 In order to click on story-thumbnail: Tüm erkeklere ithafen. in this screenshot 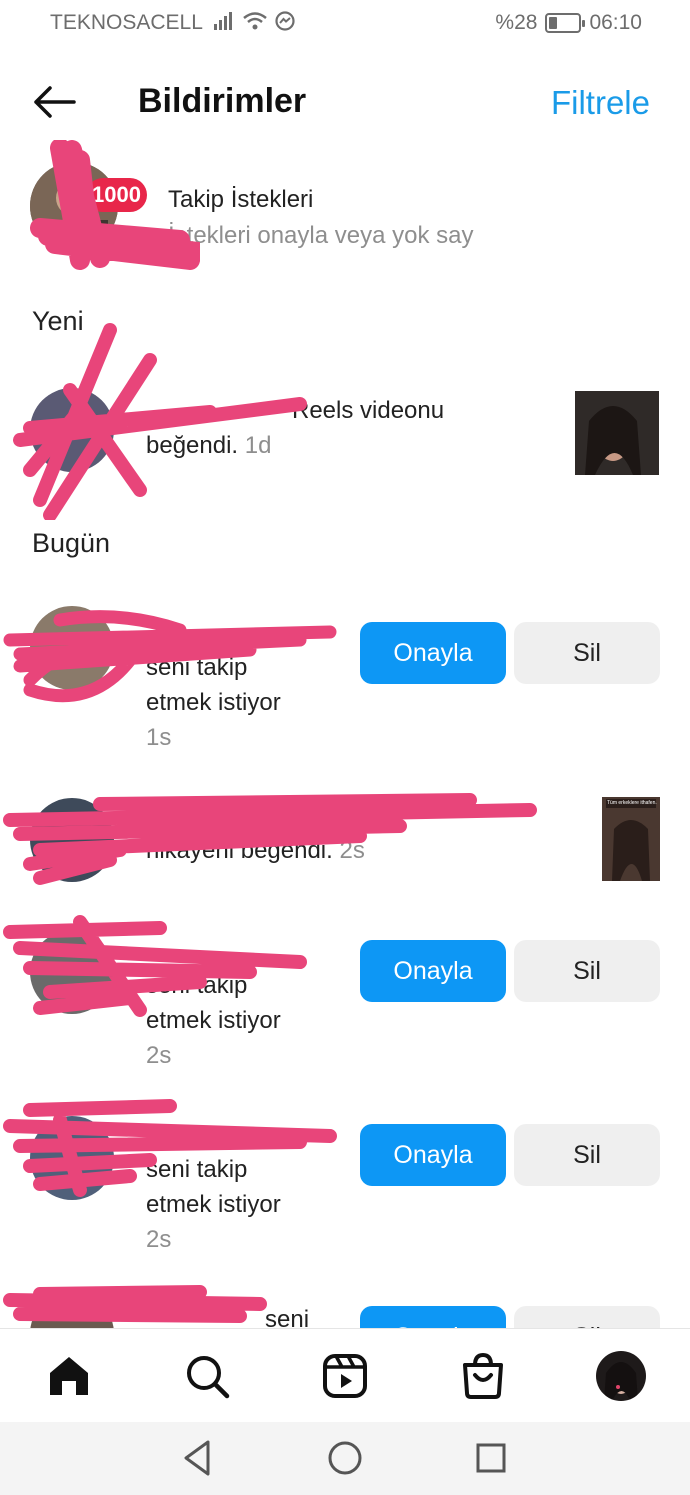, I will do `click(631, 839)`.